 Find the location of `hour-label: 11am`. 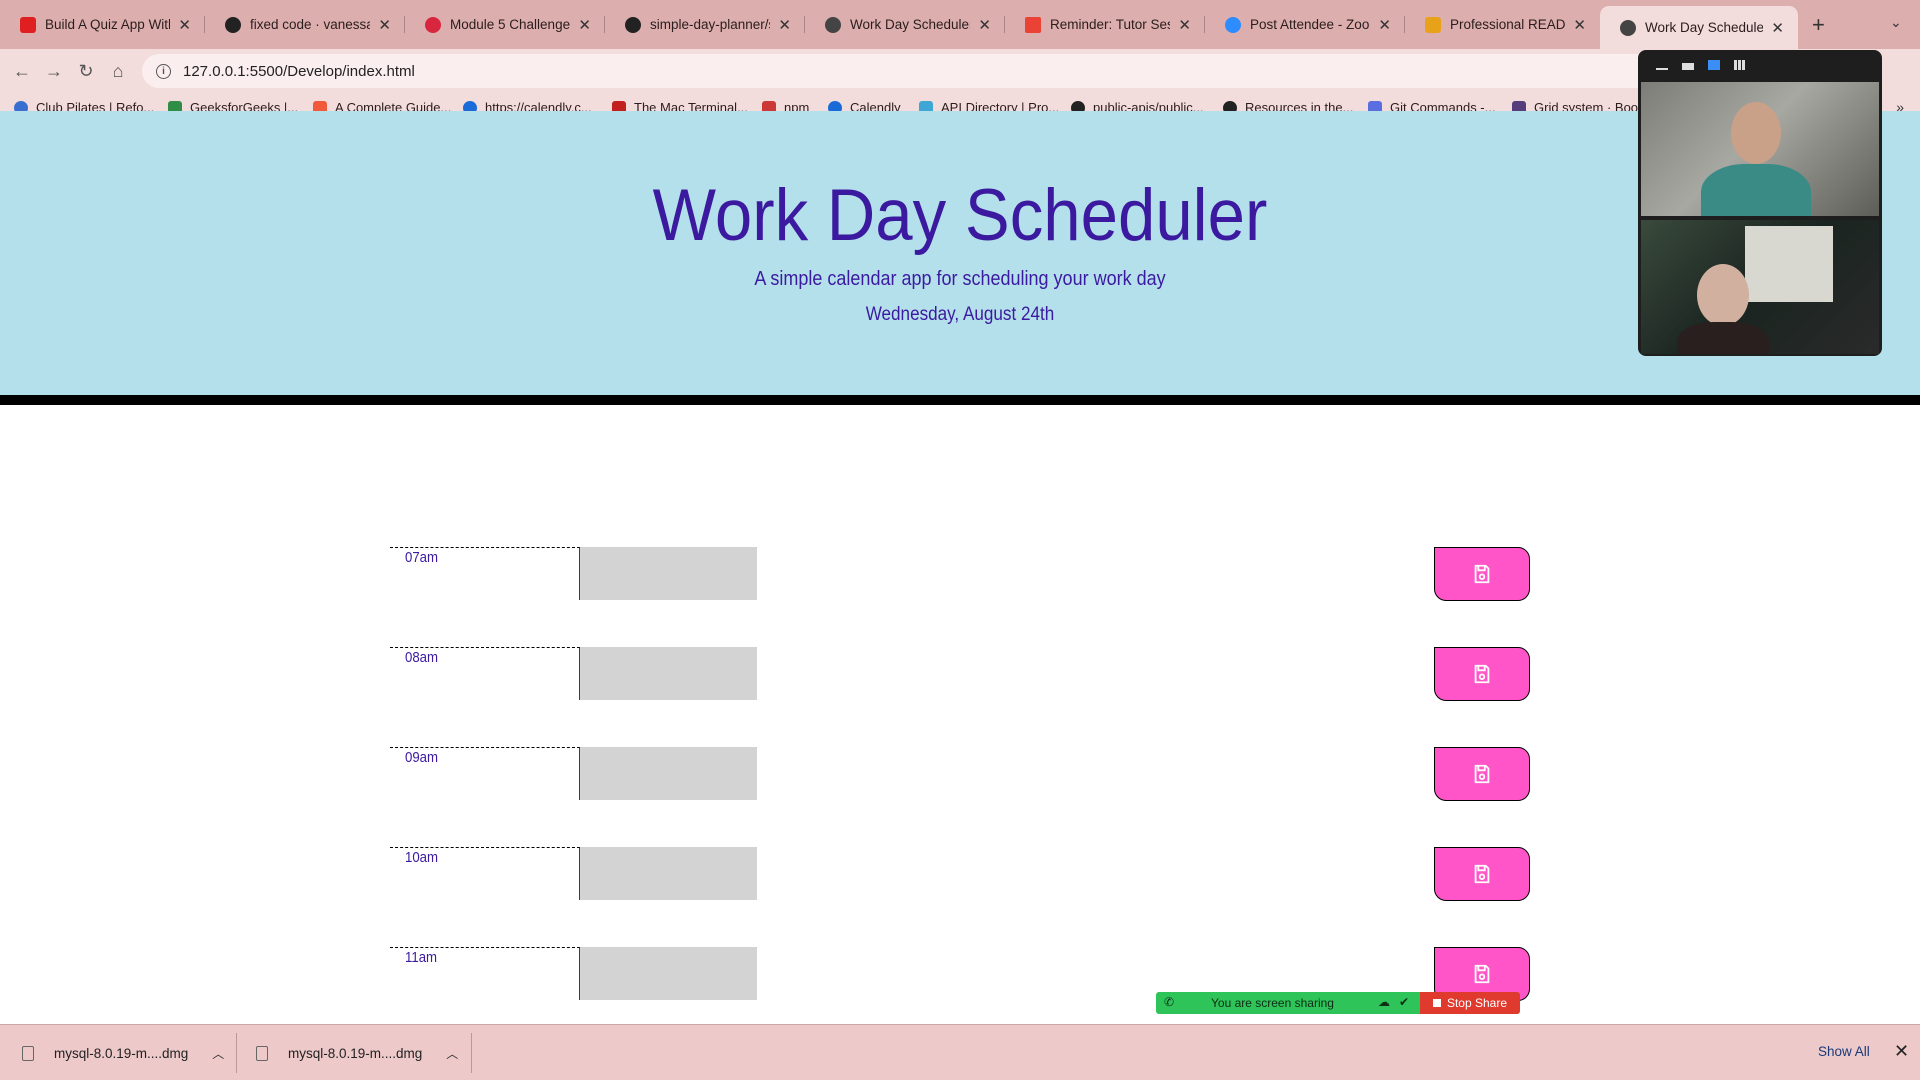

hour-label: 11am is located at coordinates (485, 973).